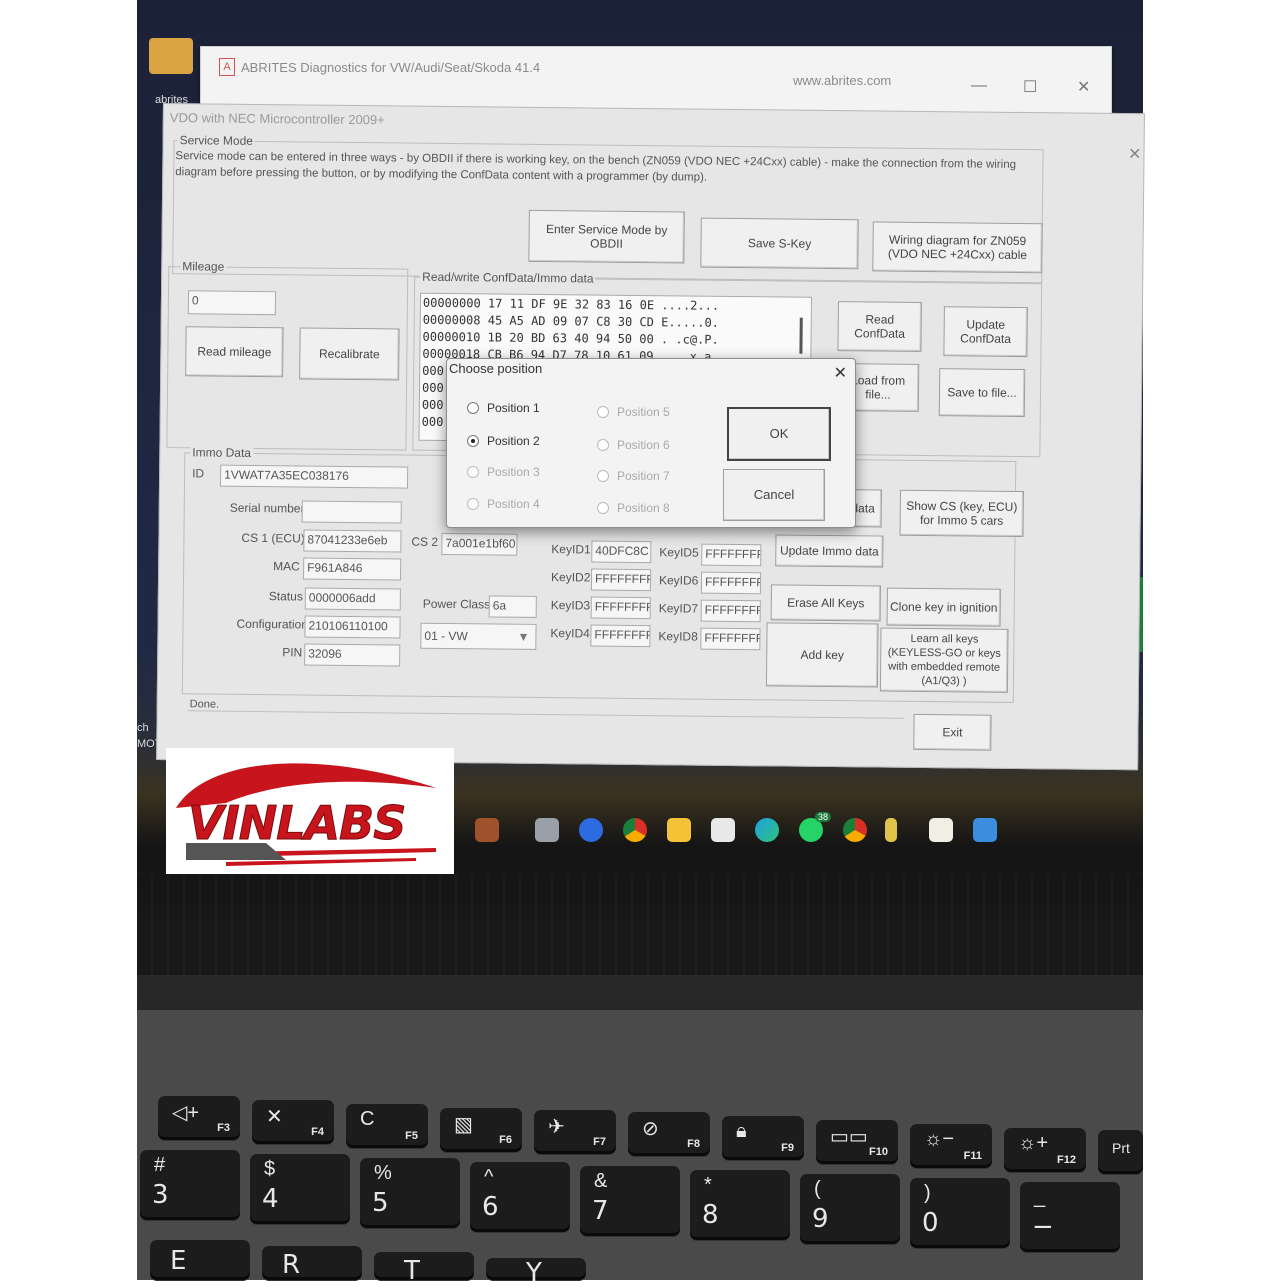  I want to click on read-mileage-button: Read mileage, so click(234, 352).